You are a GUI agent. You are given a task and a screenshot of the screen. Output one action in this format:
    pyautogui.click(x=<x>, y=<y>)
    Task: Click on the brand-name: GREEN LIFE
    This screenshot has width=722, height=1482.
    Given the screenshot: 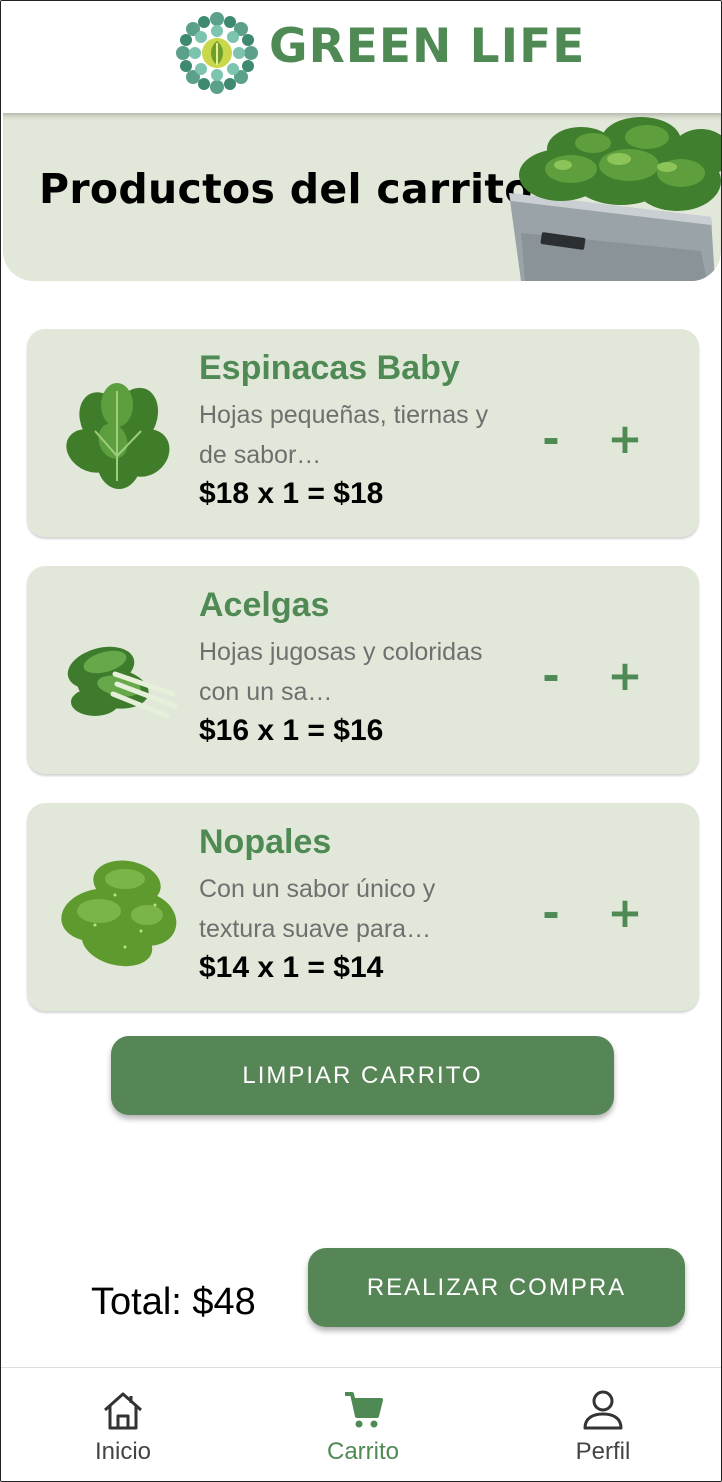 What is the action you would take?
    pyautogui.click(x=427, y=46)
    